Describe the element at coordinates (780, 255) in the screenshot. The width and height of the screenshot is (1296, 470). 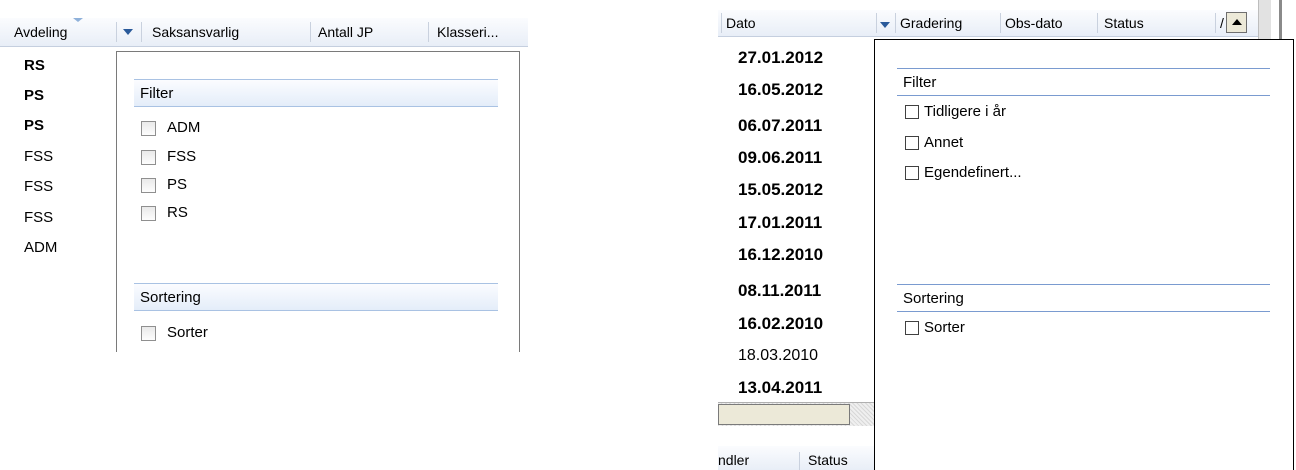
I see `list-item: 16.12.2010` at that location.